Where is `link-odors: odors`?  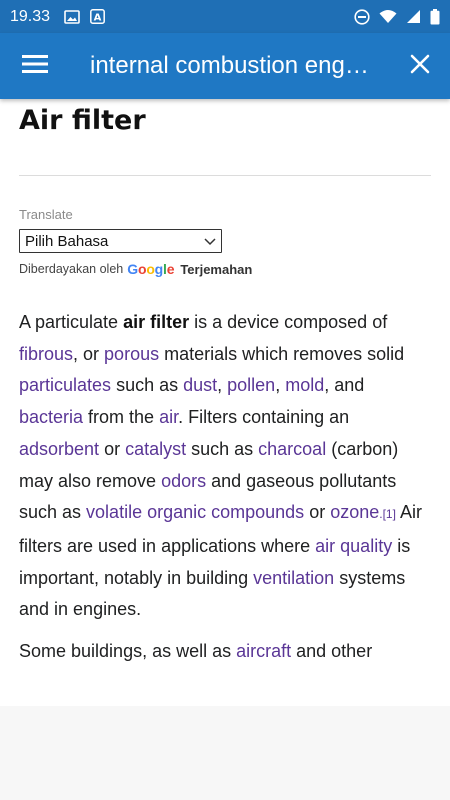
link-odors: odors is located at coordinates (183, 481).